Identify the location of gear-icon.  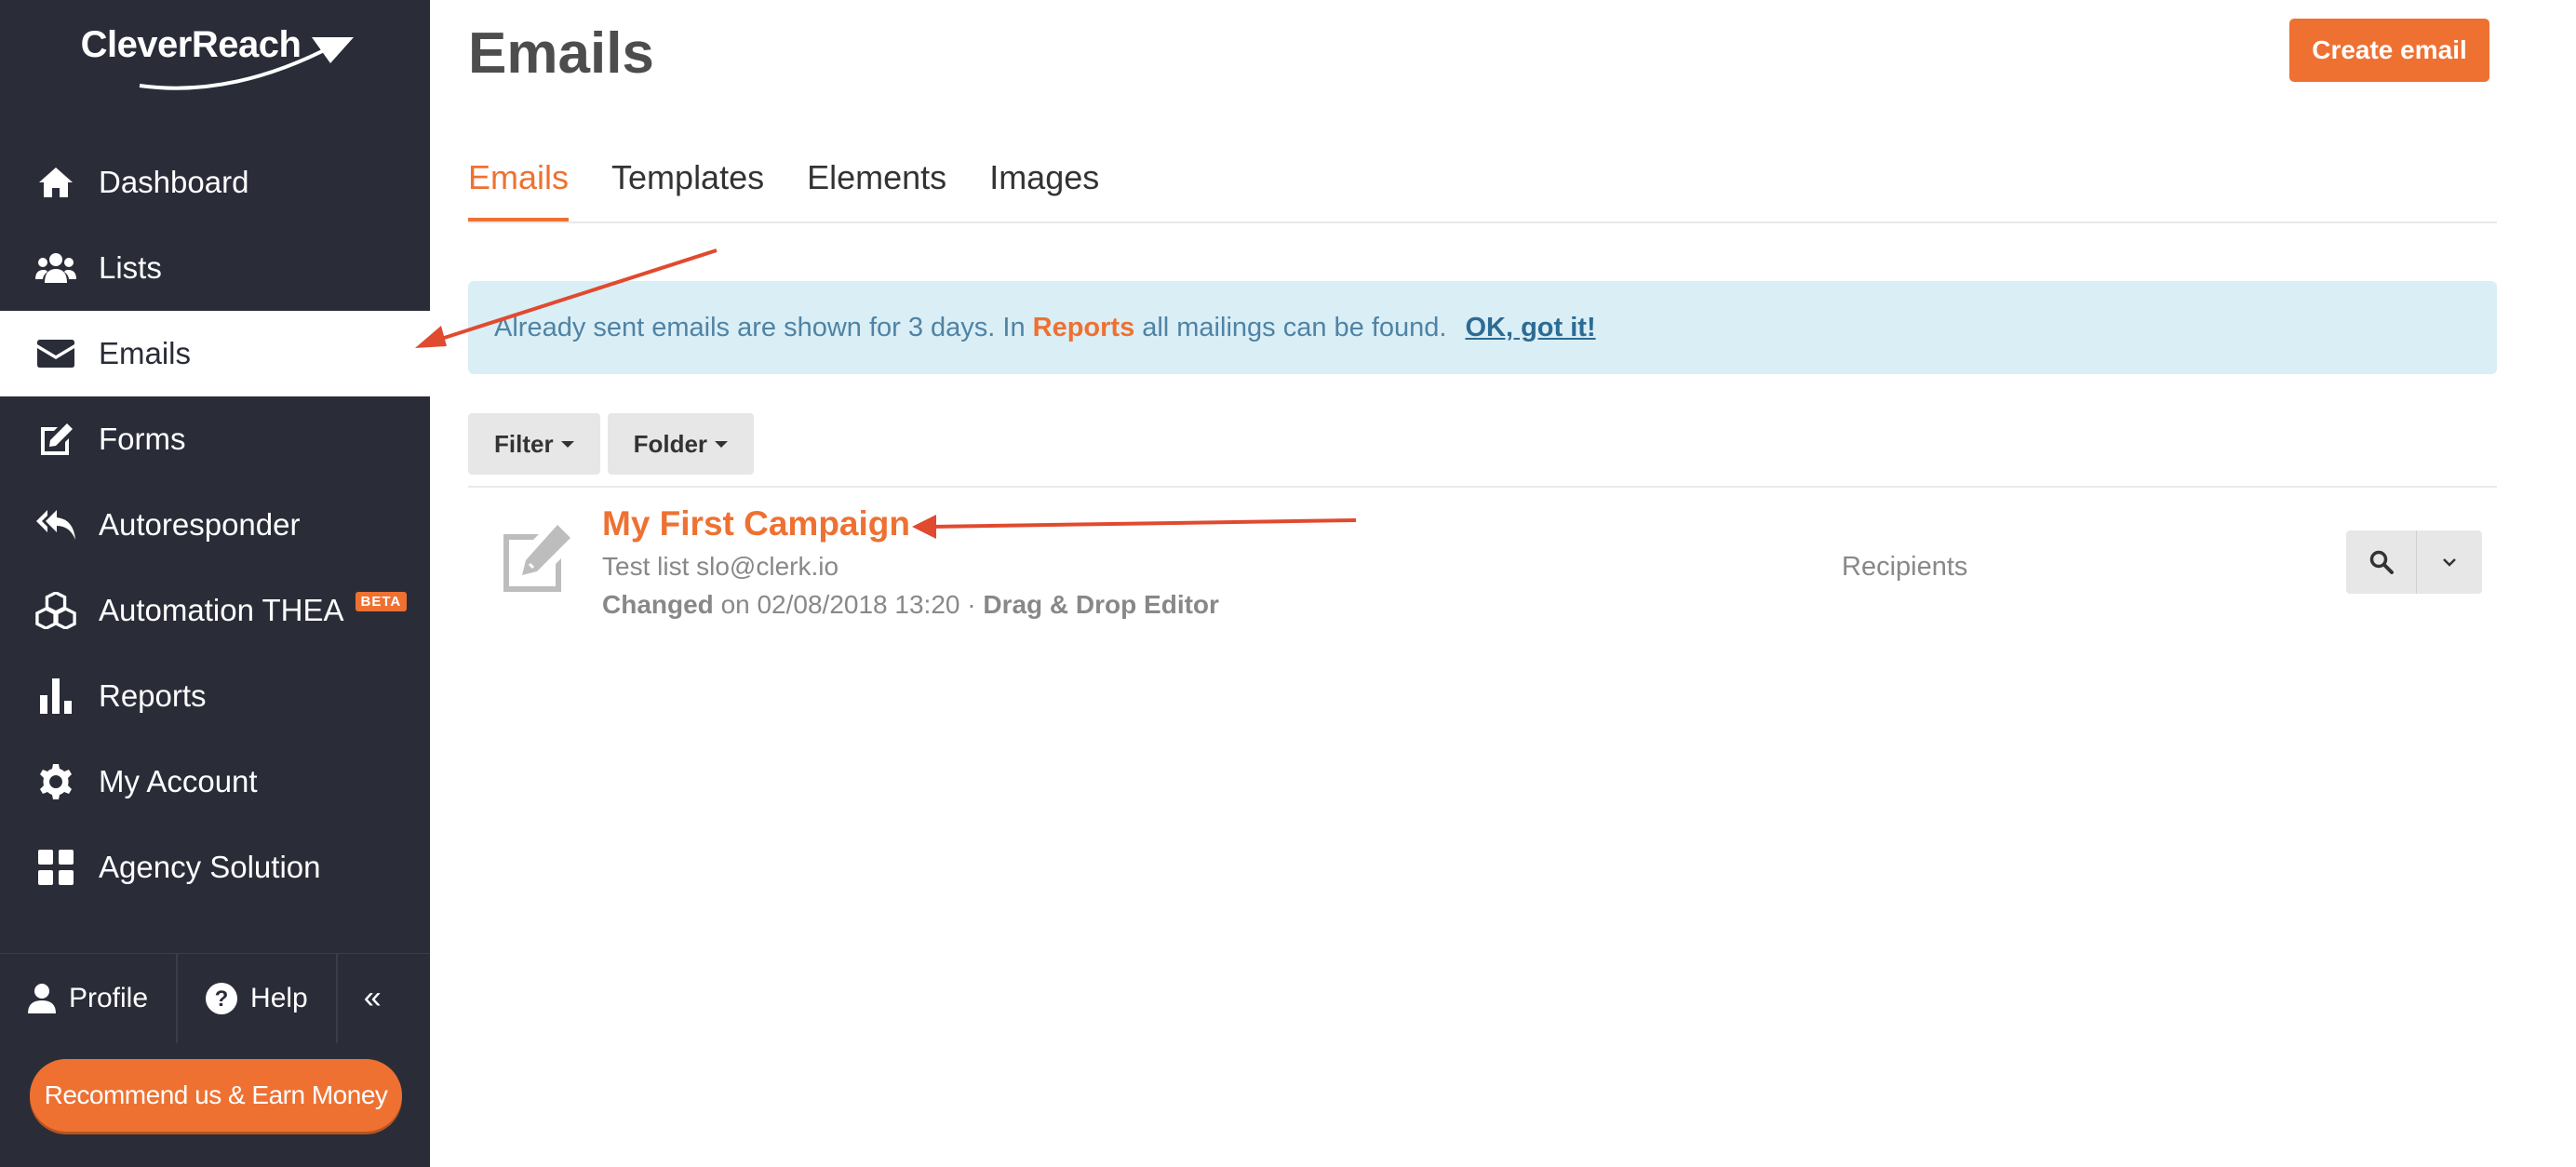
(55, 781).